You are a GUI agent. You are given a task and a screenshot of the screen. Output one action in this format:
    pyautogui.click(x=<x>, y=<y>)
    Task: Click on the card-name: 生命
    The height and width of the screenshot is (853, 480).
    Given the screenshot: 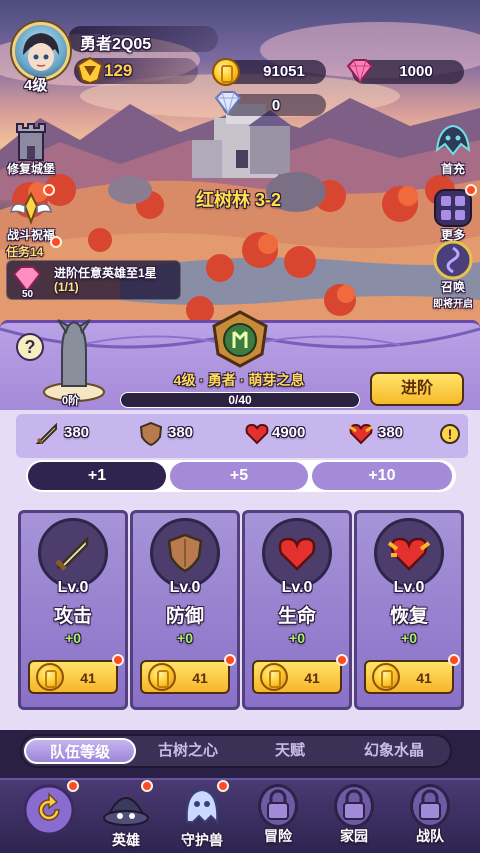 What is the action you would take?
    pyautogui.click(x=296, y=616)
    